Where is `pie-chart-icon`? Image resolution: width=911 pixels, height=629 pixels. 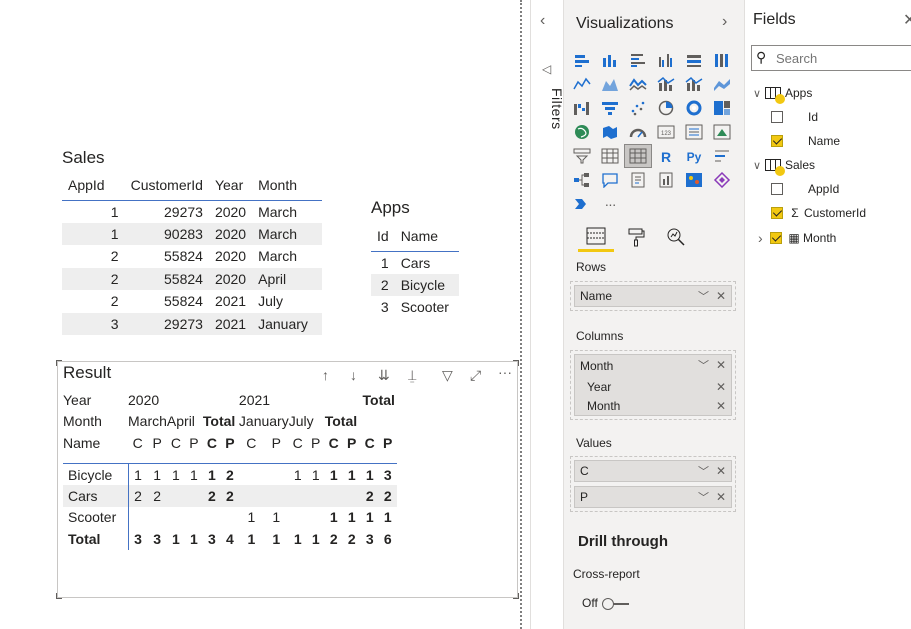 pie-chart-icon is located at coordinates (666, 108).